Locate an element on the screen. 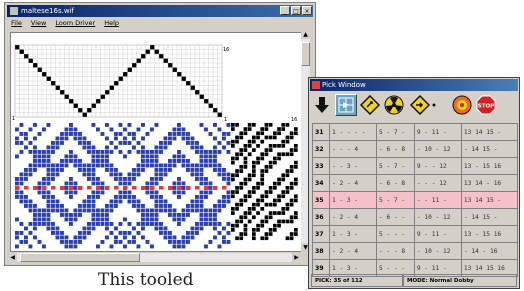 This screenshot has width=524, height=291. menu-file: File is located at coordinates (16, 23).